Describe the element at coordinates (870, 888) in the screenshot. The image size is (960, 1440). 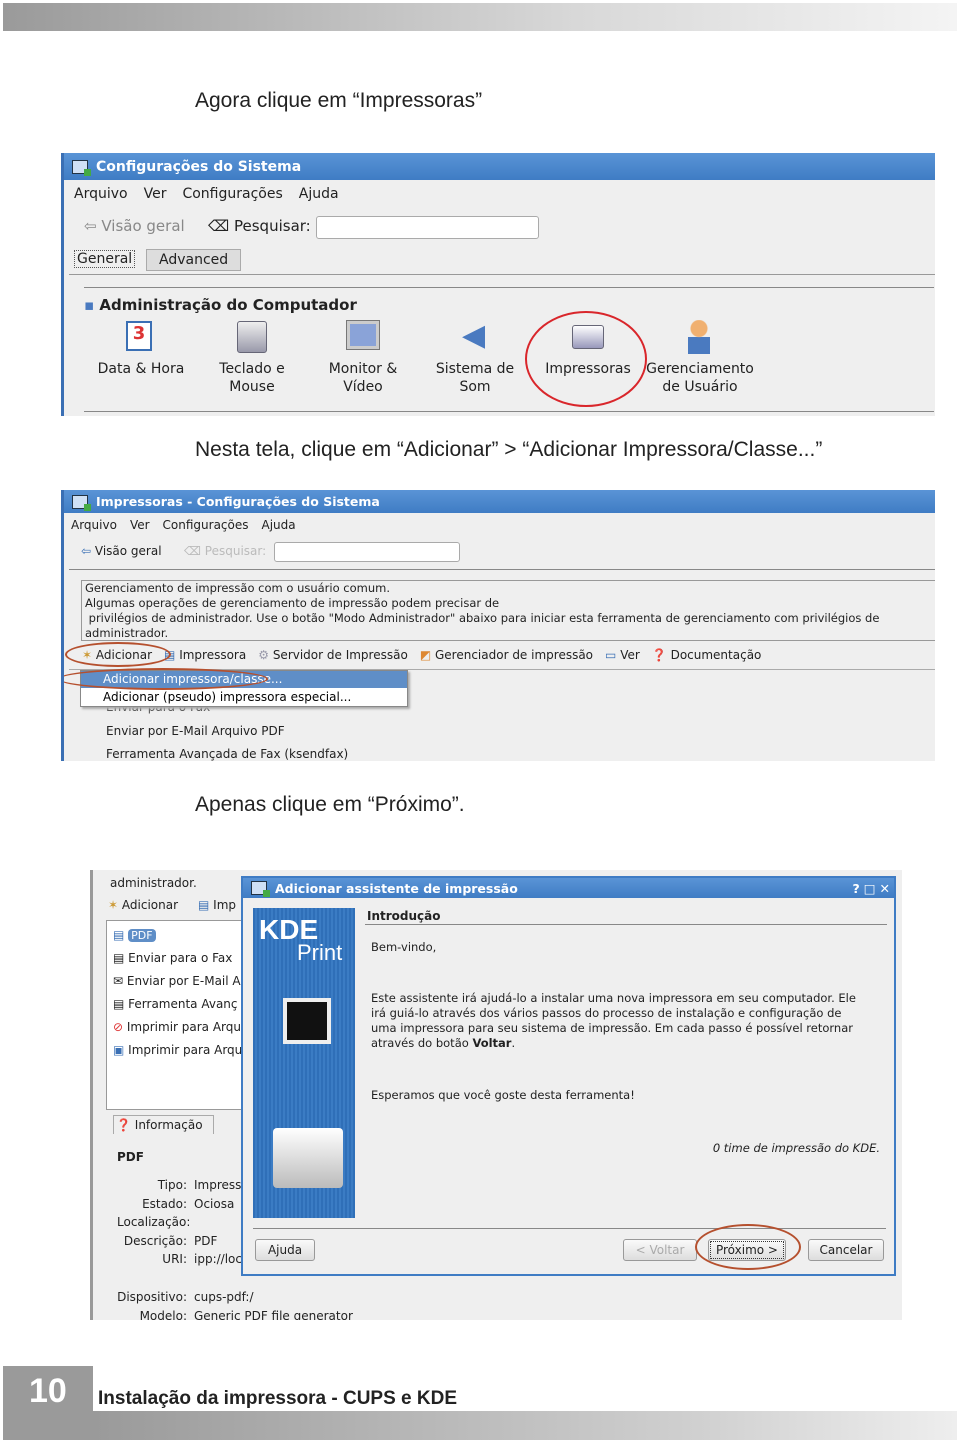
I see `maximize-icon: □` at that location.